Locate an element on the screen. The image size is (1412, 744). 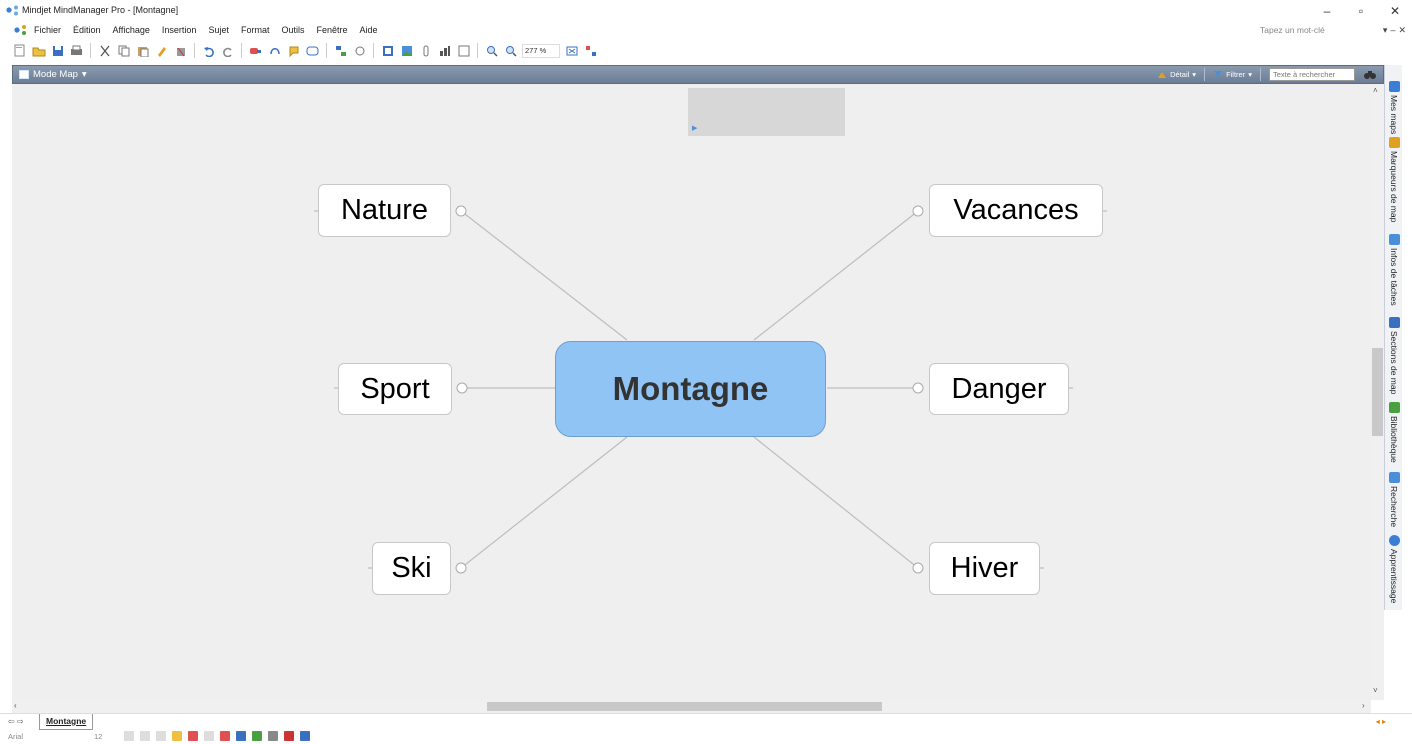
undo-icon is located at coordinates (208, 50).